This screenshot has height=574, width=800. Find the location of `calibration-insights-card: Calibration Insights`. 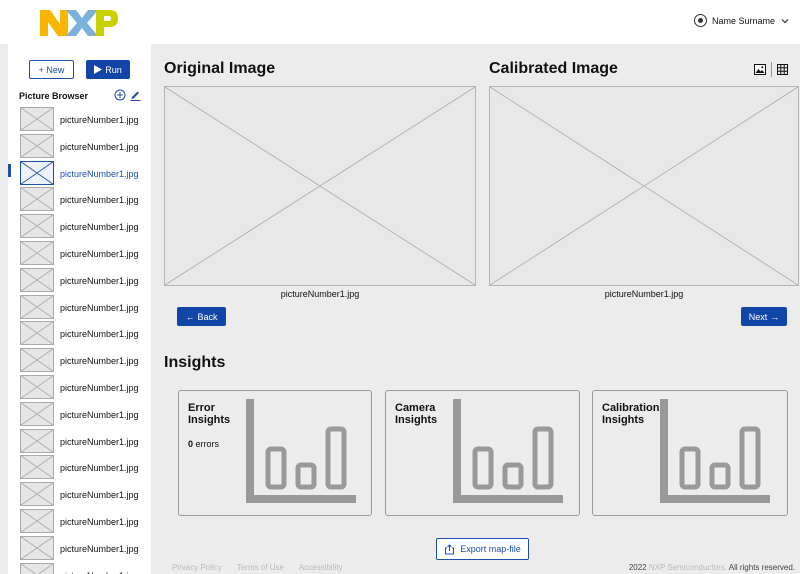

calibration-insights-card: Calibration Insights is located at coordinates (690, 453).